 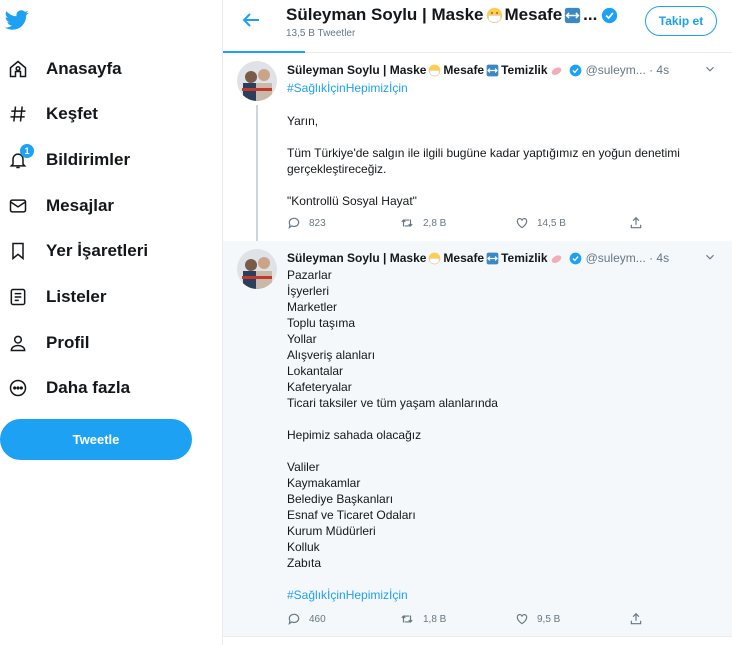 I want to click on nav-profile-label: Profil, so click(x=68, y=342).